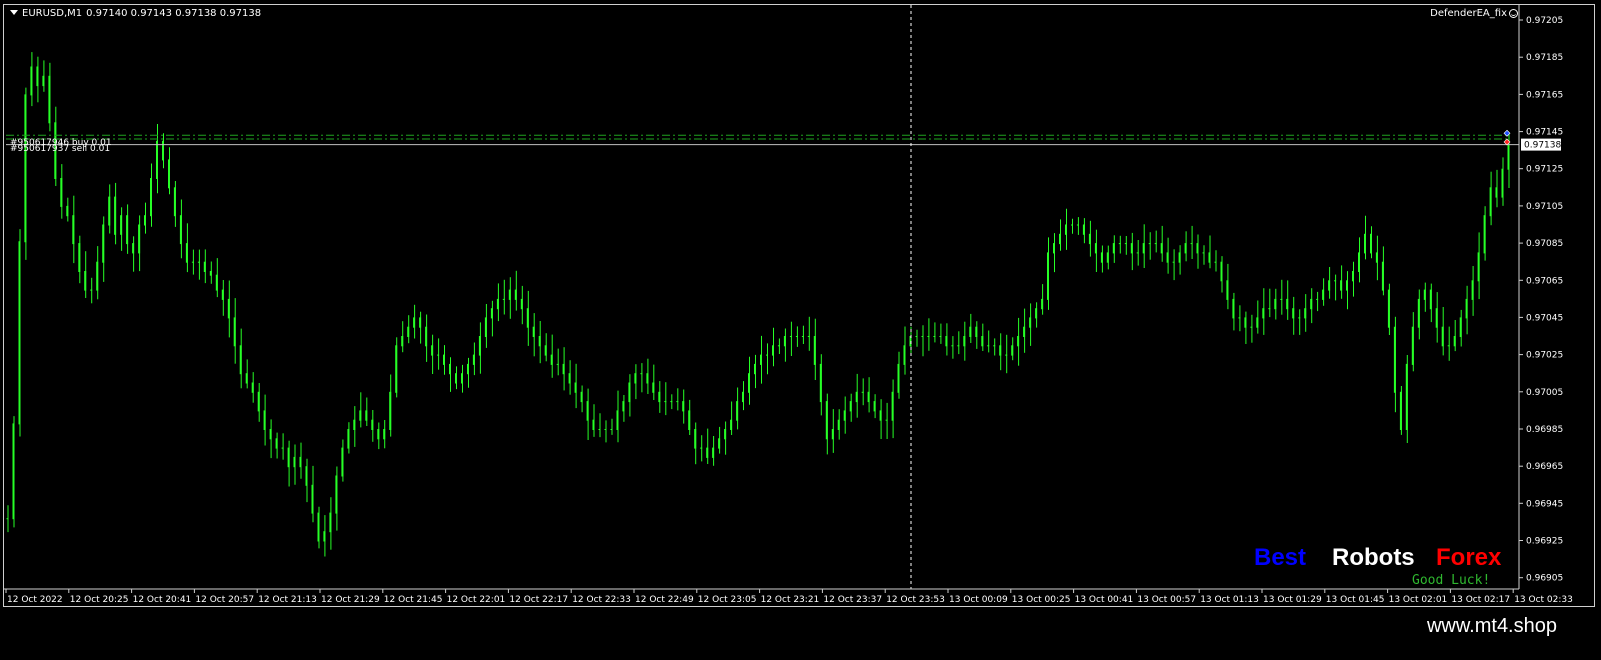 This screenshot has height=660, width=1601. I want to click on price-tick-label: 0.97085, so click(1544, 244).